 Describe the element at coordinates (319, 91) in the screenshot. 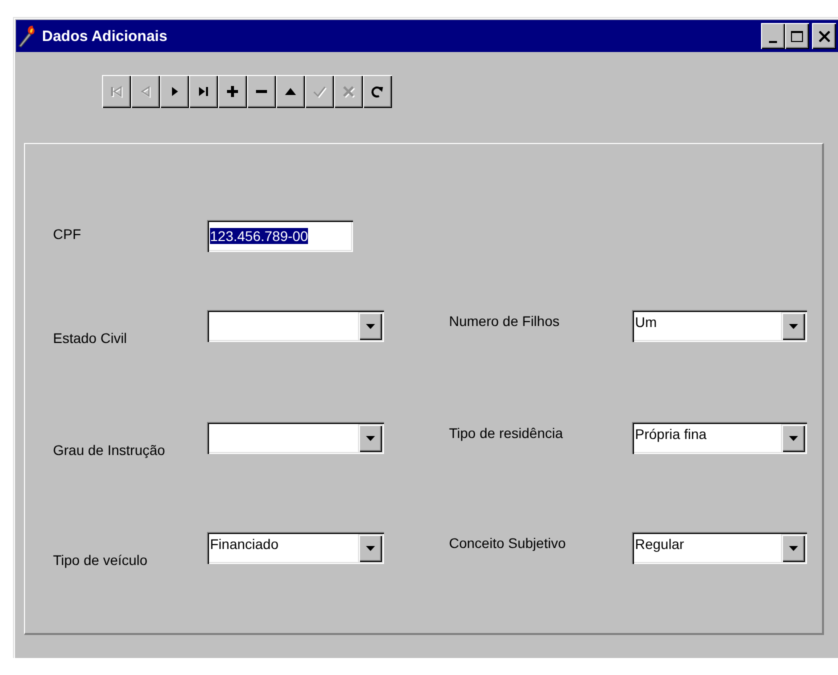

I see `post-button` at that location.